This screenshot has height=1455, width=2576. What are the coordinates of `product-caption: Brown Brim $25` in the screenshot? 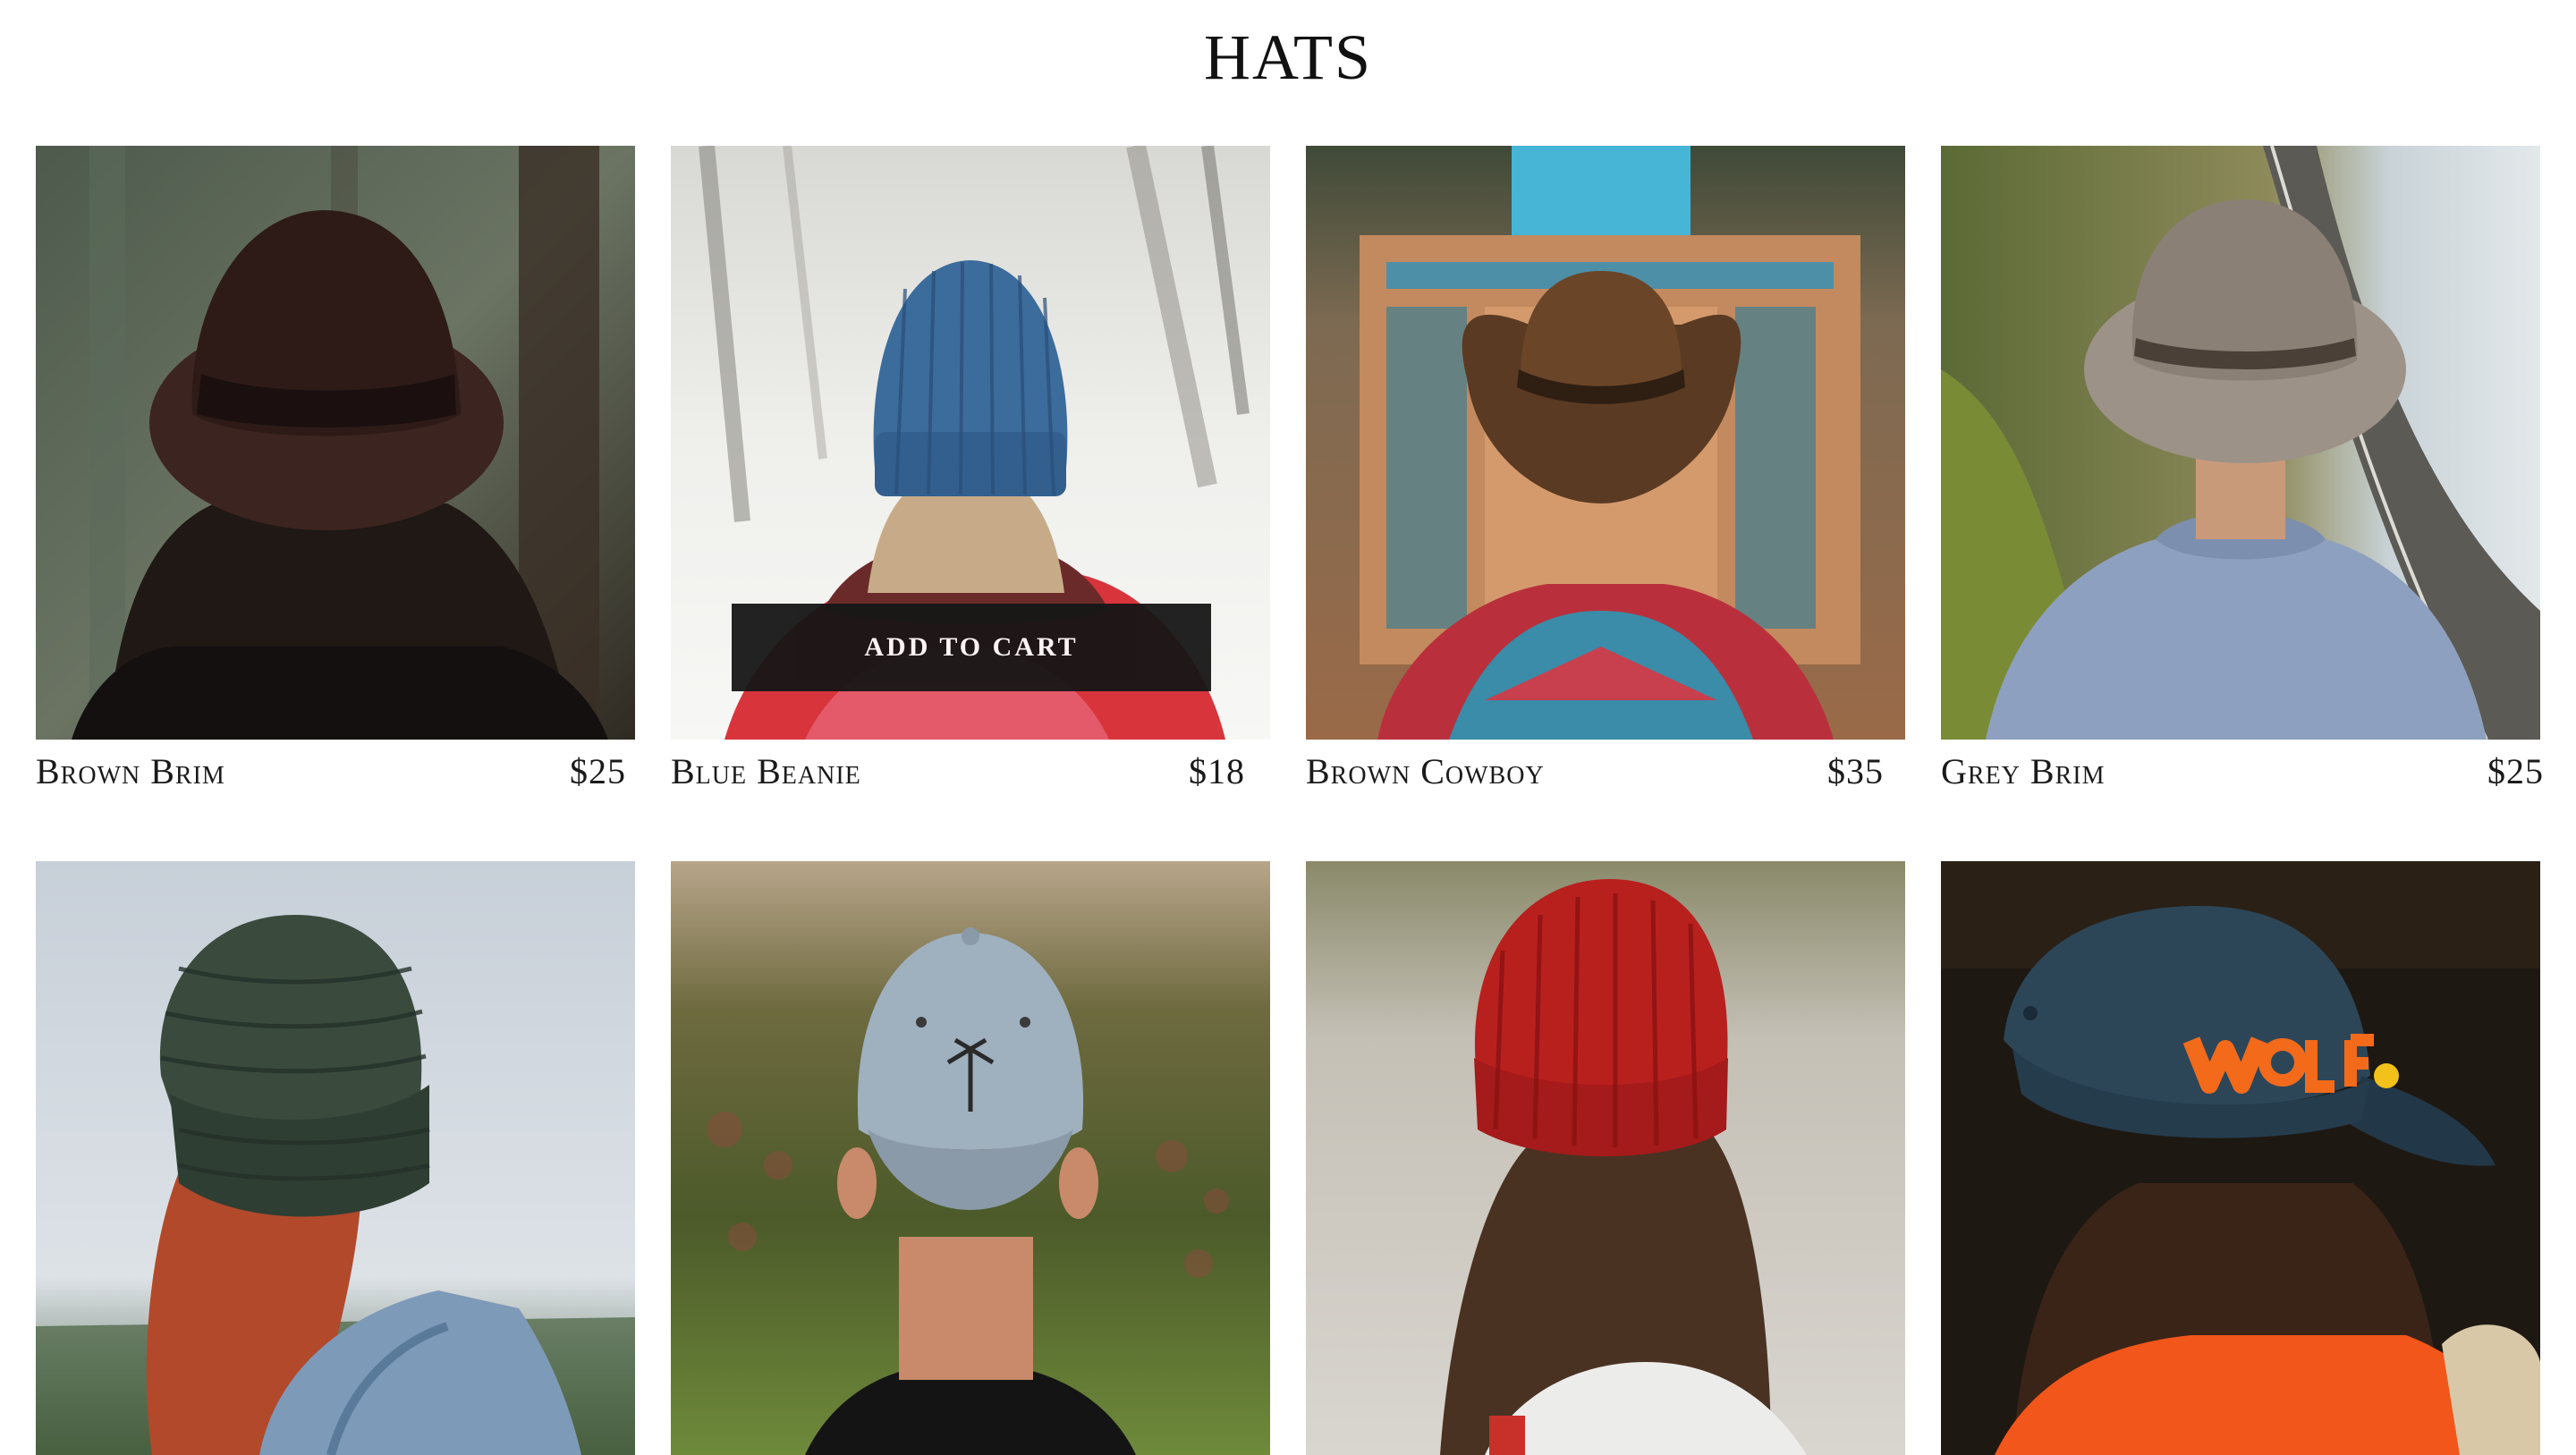 It's located at (331, 772).